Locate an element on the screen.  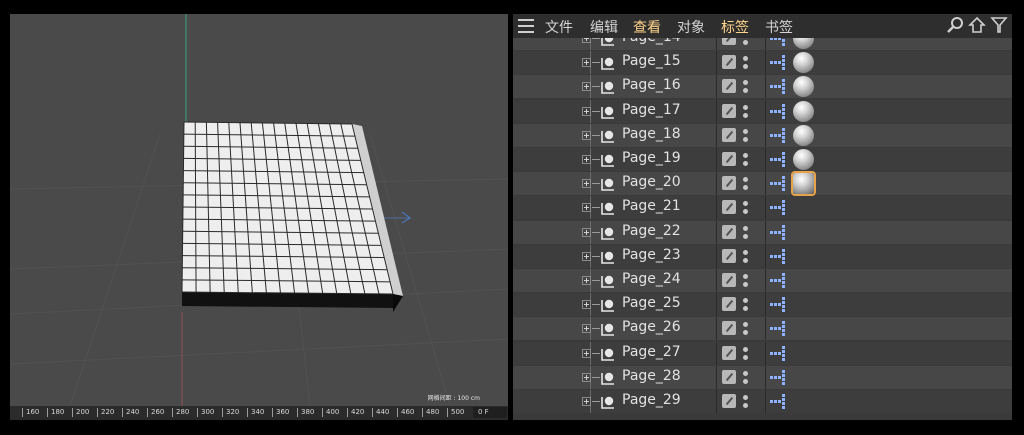
menu-item: 文件 is located at coordinates (559, 27).